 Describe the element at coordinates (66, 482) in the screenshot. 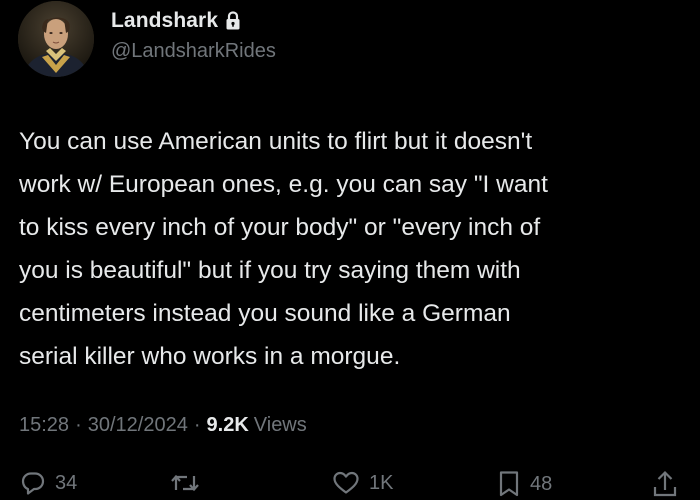

I see `reply-count: 34` at that location.